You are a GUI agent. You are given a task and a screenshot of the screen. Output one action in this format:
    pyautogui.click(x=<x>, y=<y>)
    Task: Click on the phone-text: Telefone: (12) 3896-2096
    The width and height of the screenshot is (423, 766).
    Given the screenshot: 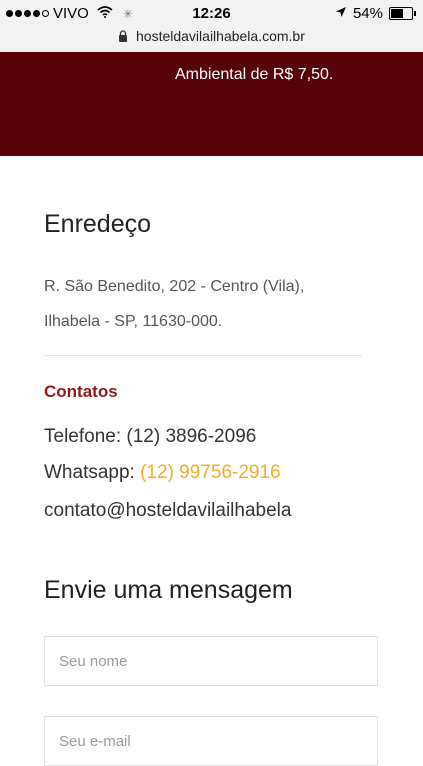 What is the action you would take?
    pyautogui.click(x=150, y=436)
    